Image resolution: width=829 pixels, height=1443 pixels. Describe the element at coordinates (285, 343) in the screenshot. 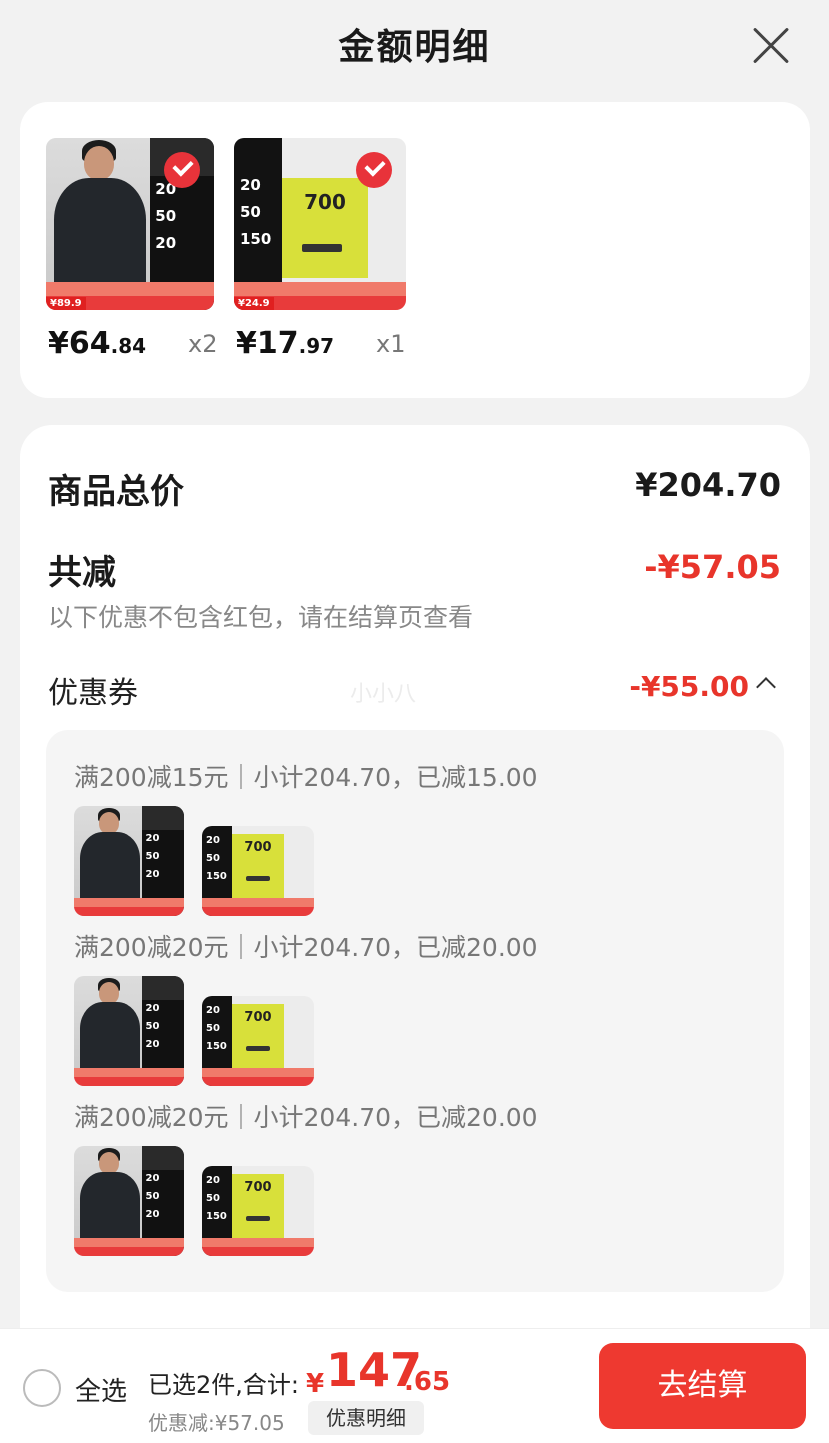

I see `product-price: ¥17.97` at that location.